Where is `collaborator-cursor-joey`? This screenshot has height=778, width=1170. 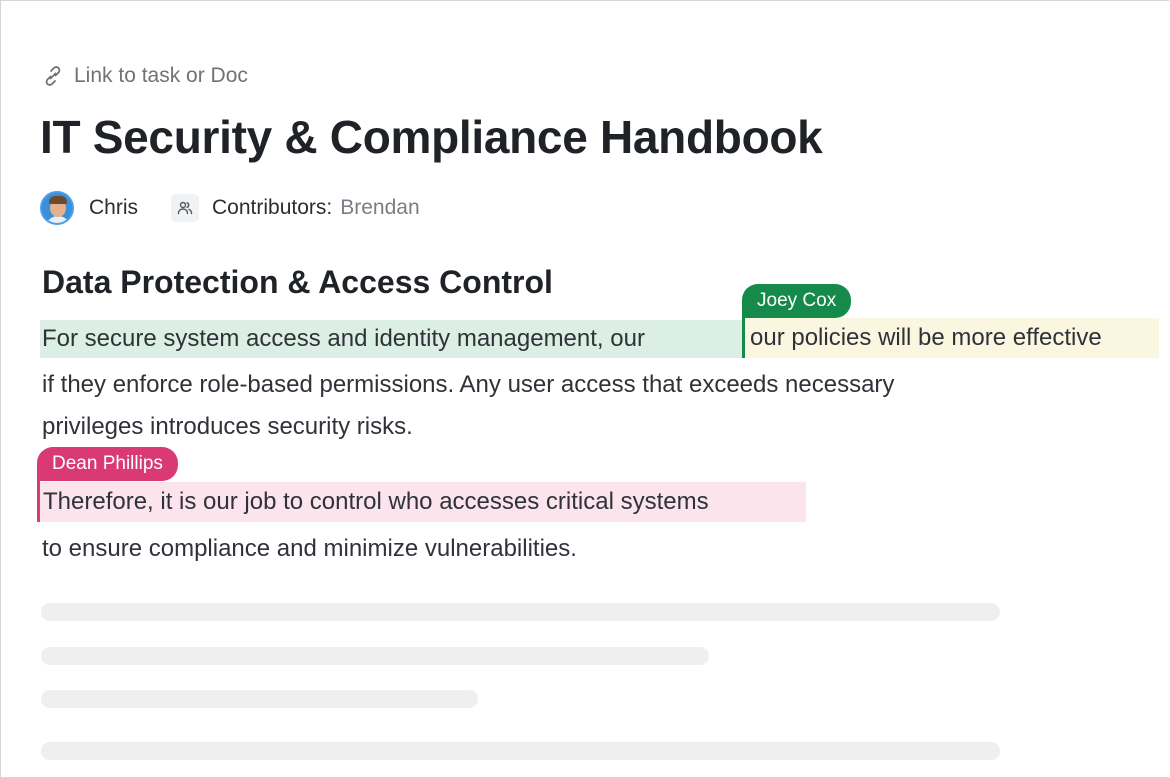
collaborator-cursor-joey is located at coordinates (743, 337).